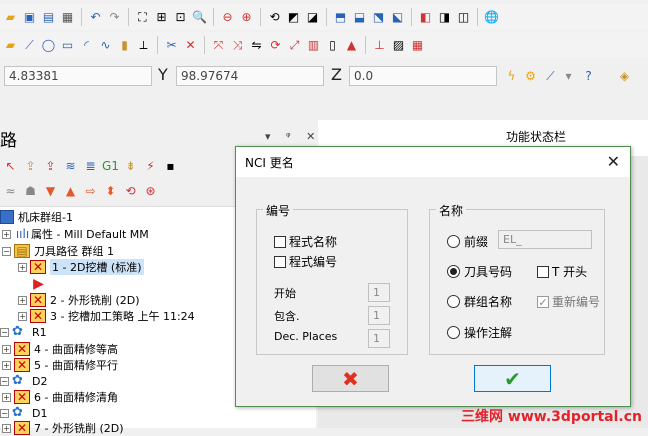  Describe the element at coordinates (613, 161) in the screenshot. I see `close-icon: ✕` at that location.